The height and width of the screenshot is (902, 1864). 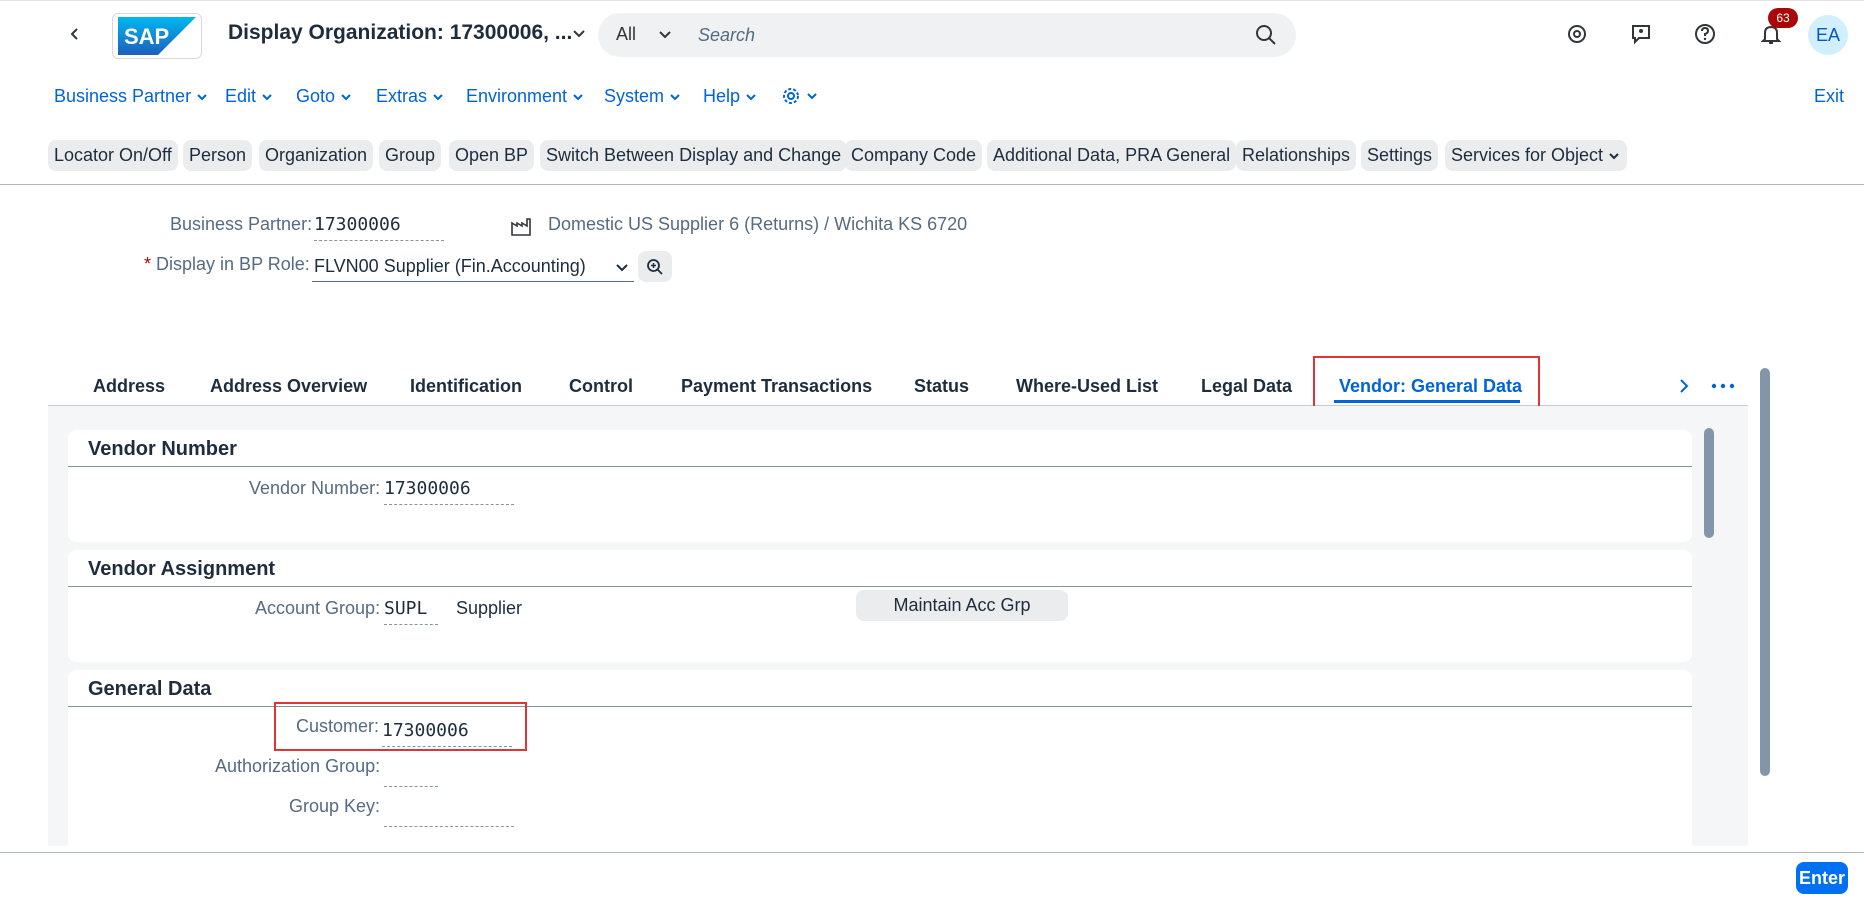 I want to click on menu-environment: Environment, so click(x=525, y=96).